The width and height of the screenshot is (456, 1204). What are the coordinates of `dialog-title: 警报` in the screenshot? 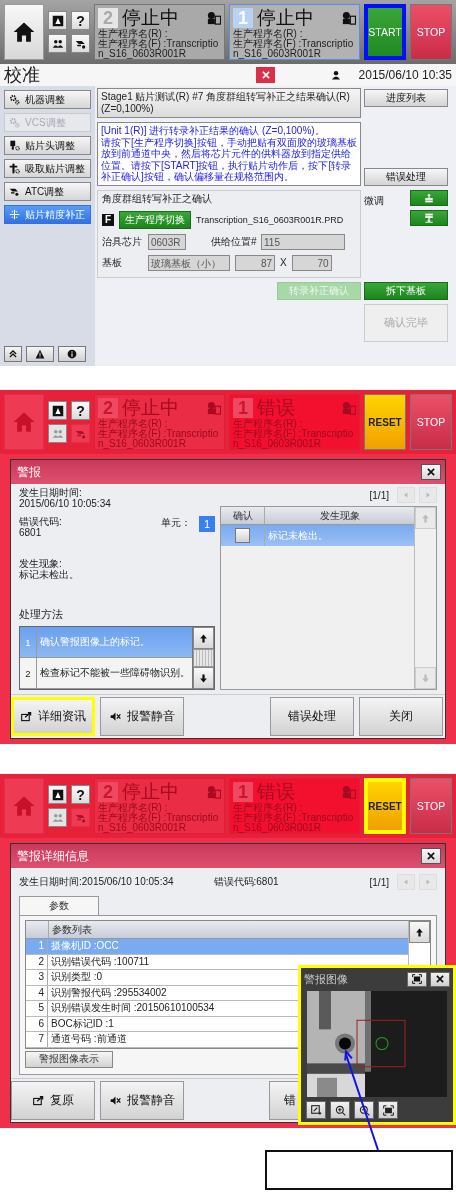 It's located at (29, 472).